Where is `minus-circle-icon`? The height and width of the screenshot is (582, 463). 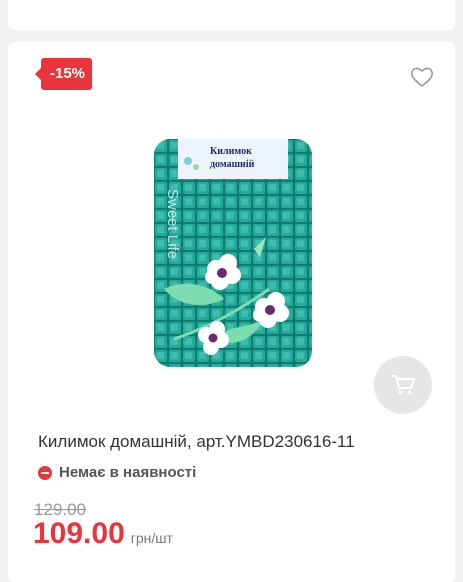 minus-circle-icon is located at coordinates (45, 472).